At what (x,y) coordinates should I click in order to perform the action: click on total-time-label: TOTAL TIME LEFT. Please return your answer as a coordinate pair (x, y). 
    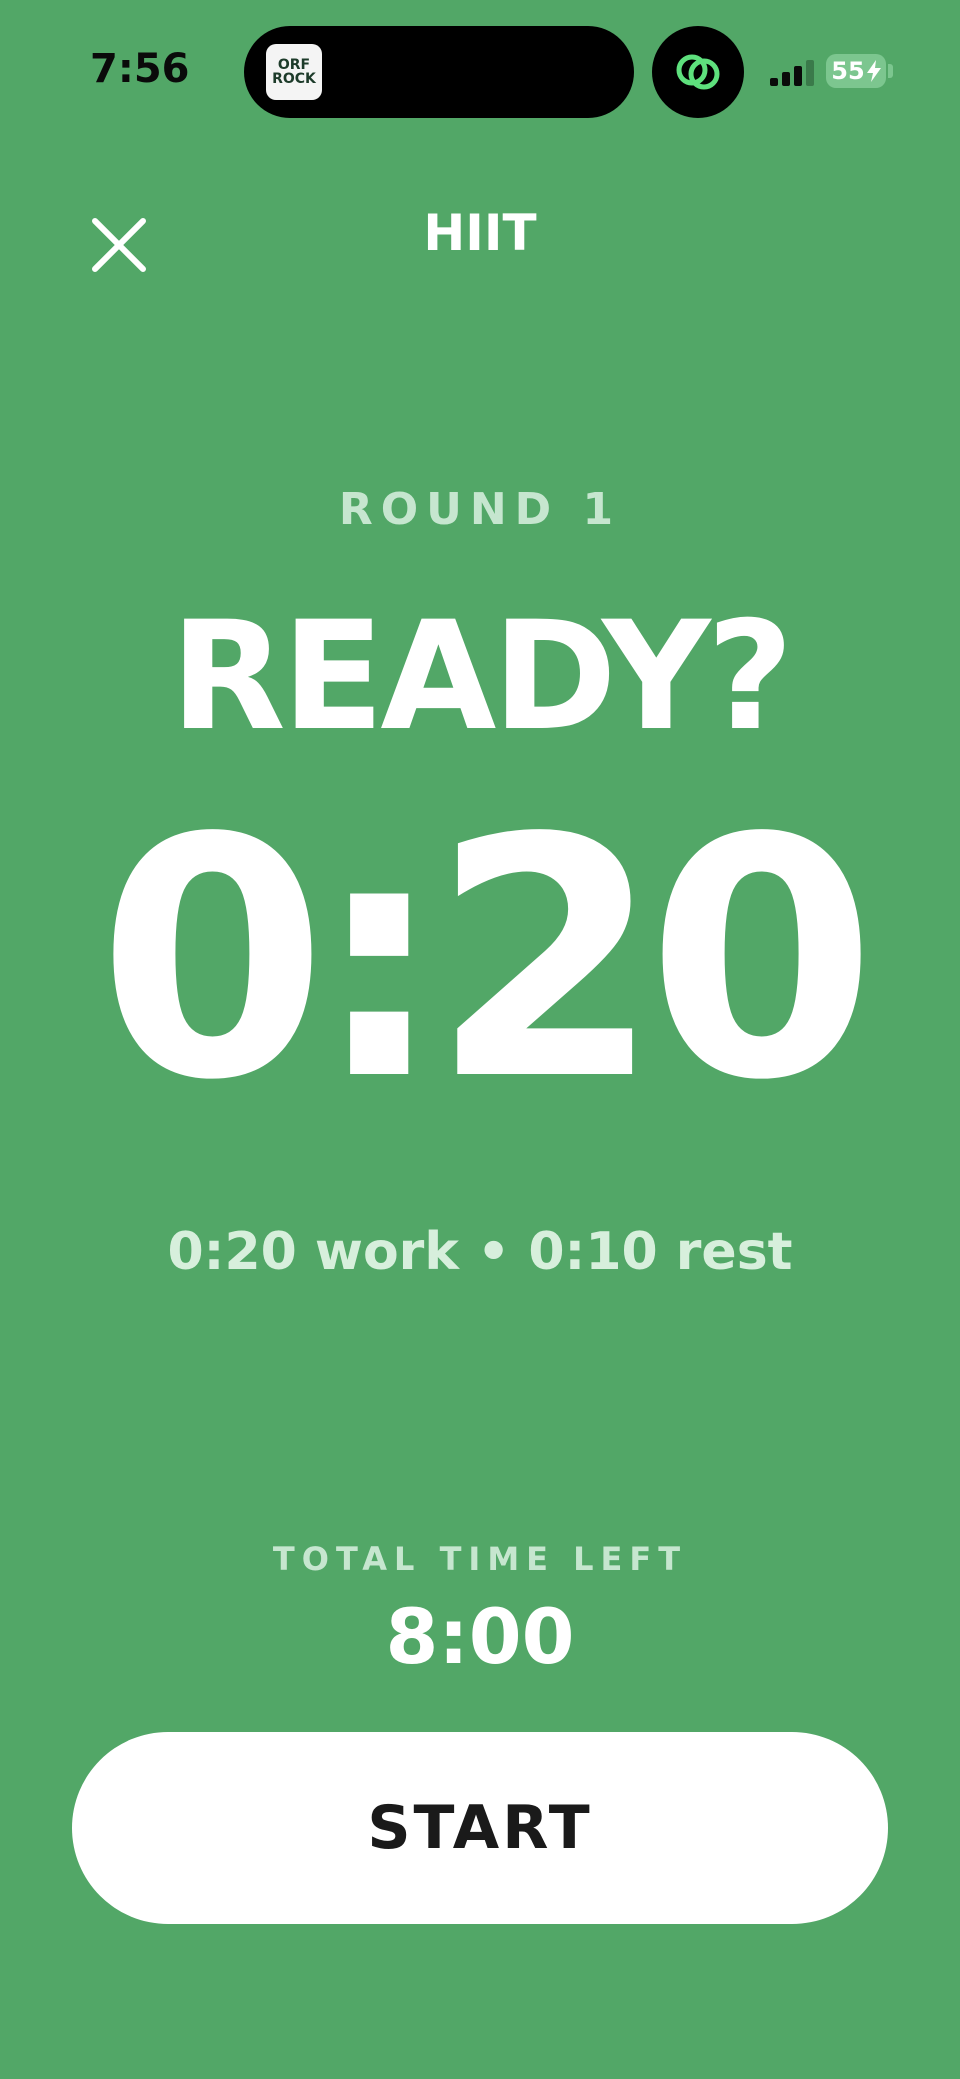
    Looking at the image, I should click on (480, 1559).